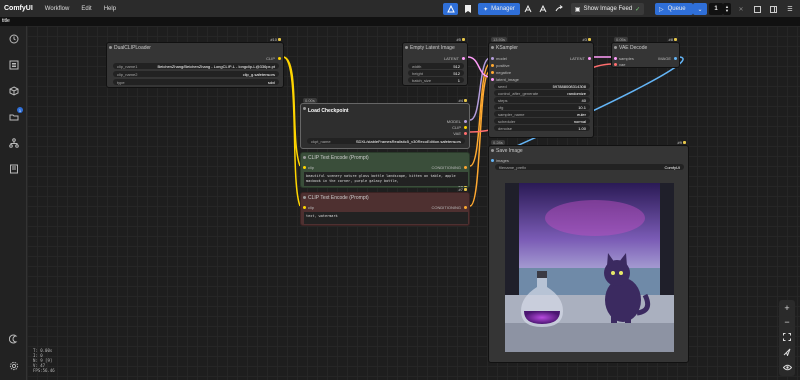 The width and height of the screenshot is (800, 380). What do you see at coordinates (273, 39) in the screenshot?
I see `node-id: #10` at bounding box center [273, 39].